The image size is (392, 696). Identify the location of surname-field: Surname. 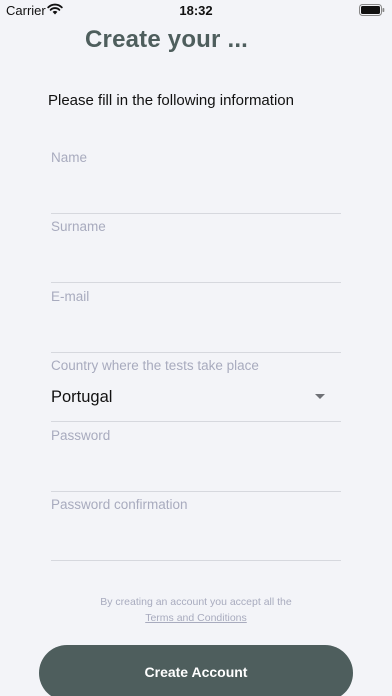
(196, 251).